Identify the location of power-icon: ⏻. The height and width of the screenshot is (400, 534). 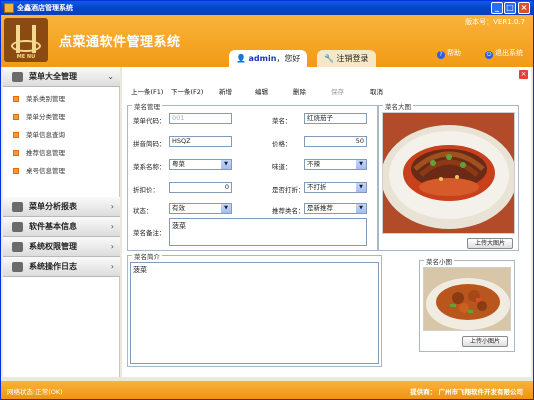
(489, 55).